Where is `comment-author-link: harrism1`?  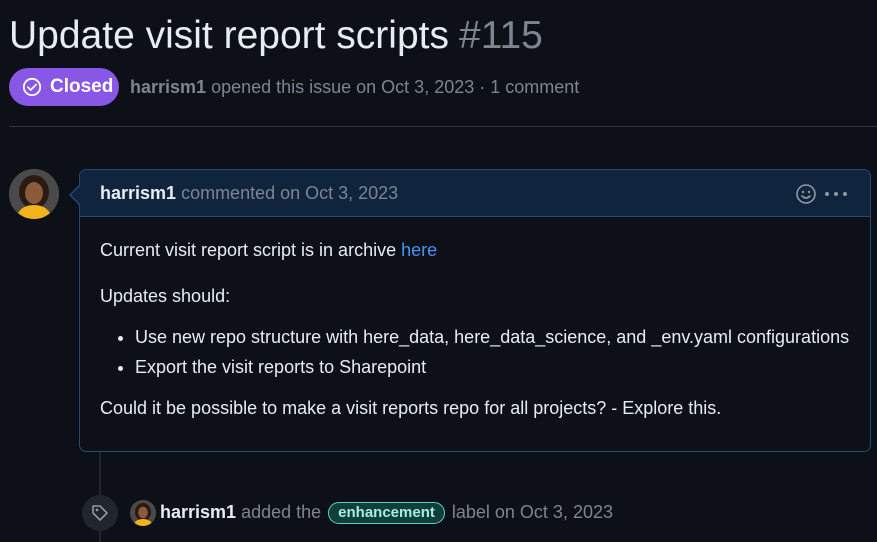 comment-author-link: harrism1 is located at coordinates (138, 193).